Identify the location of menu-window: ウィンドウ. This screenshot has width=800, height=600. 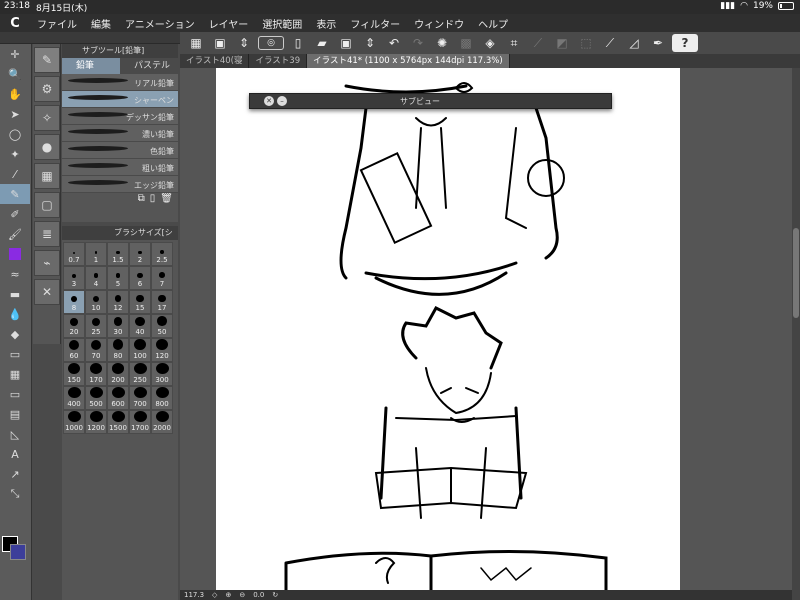
(439, 23).